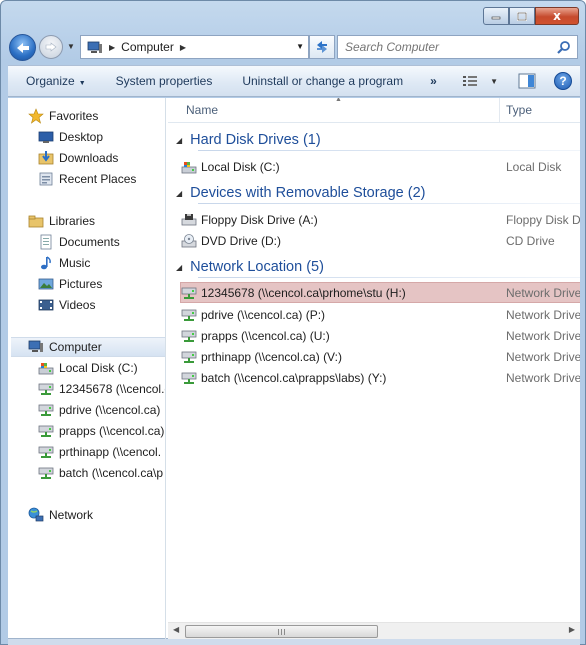 This screenshot has width=586, height=645. I want to click on back-button, so click(22, 47).